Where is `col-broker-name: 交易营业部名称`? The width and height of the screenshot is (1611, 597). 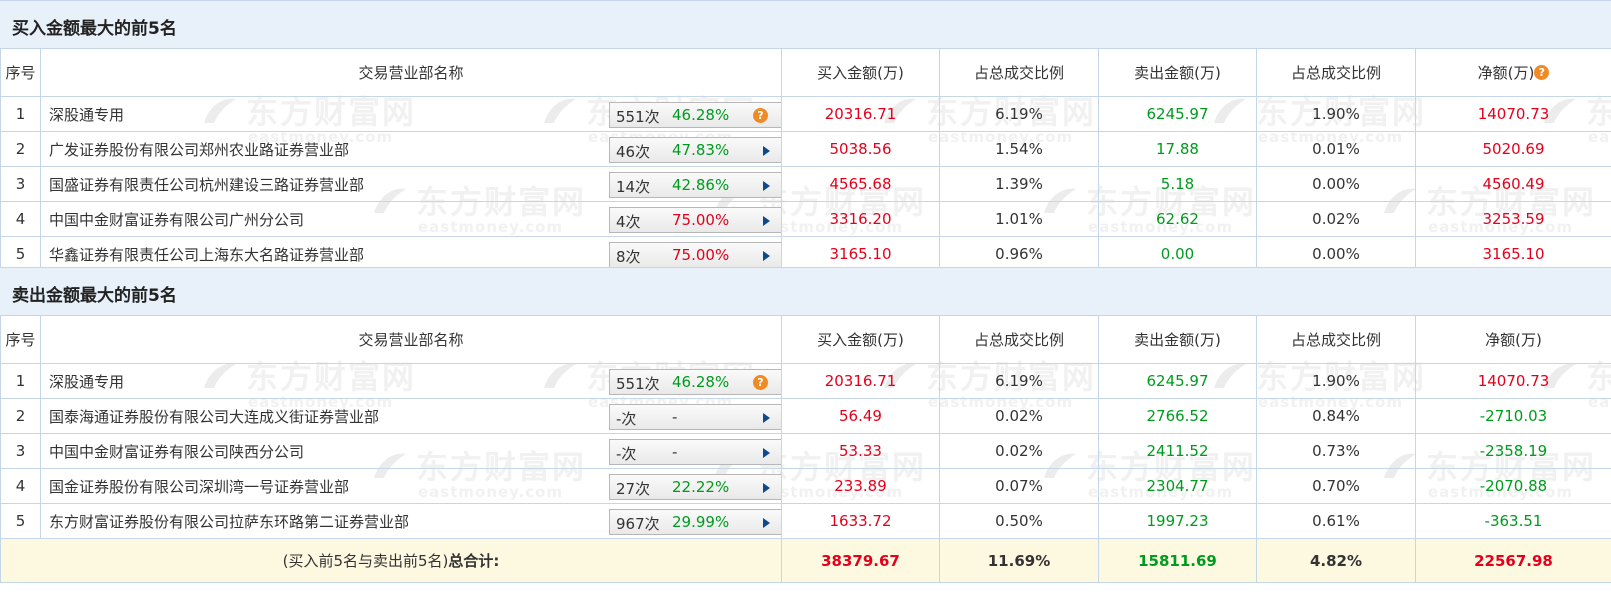 col-broker-name: 交易营业部名称 is located at coordinates (411, 72).